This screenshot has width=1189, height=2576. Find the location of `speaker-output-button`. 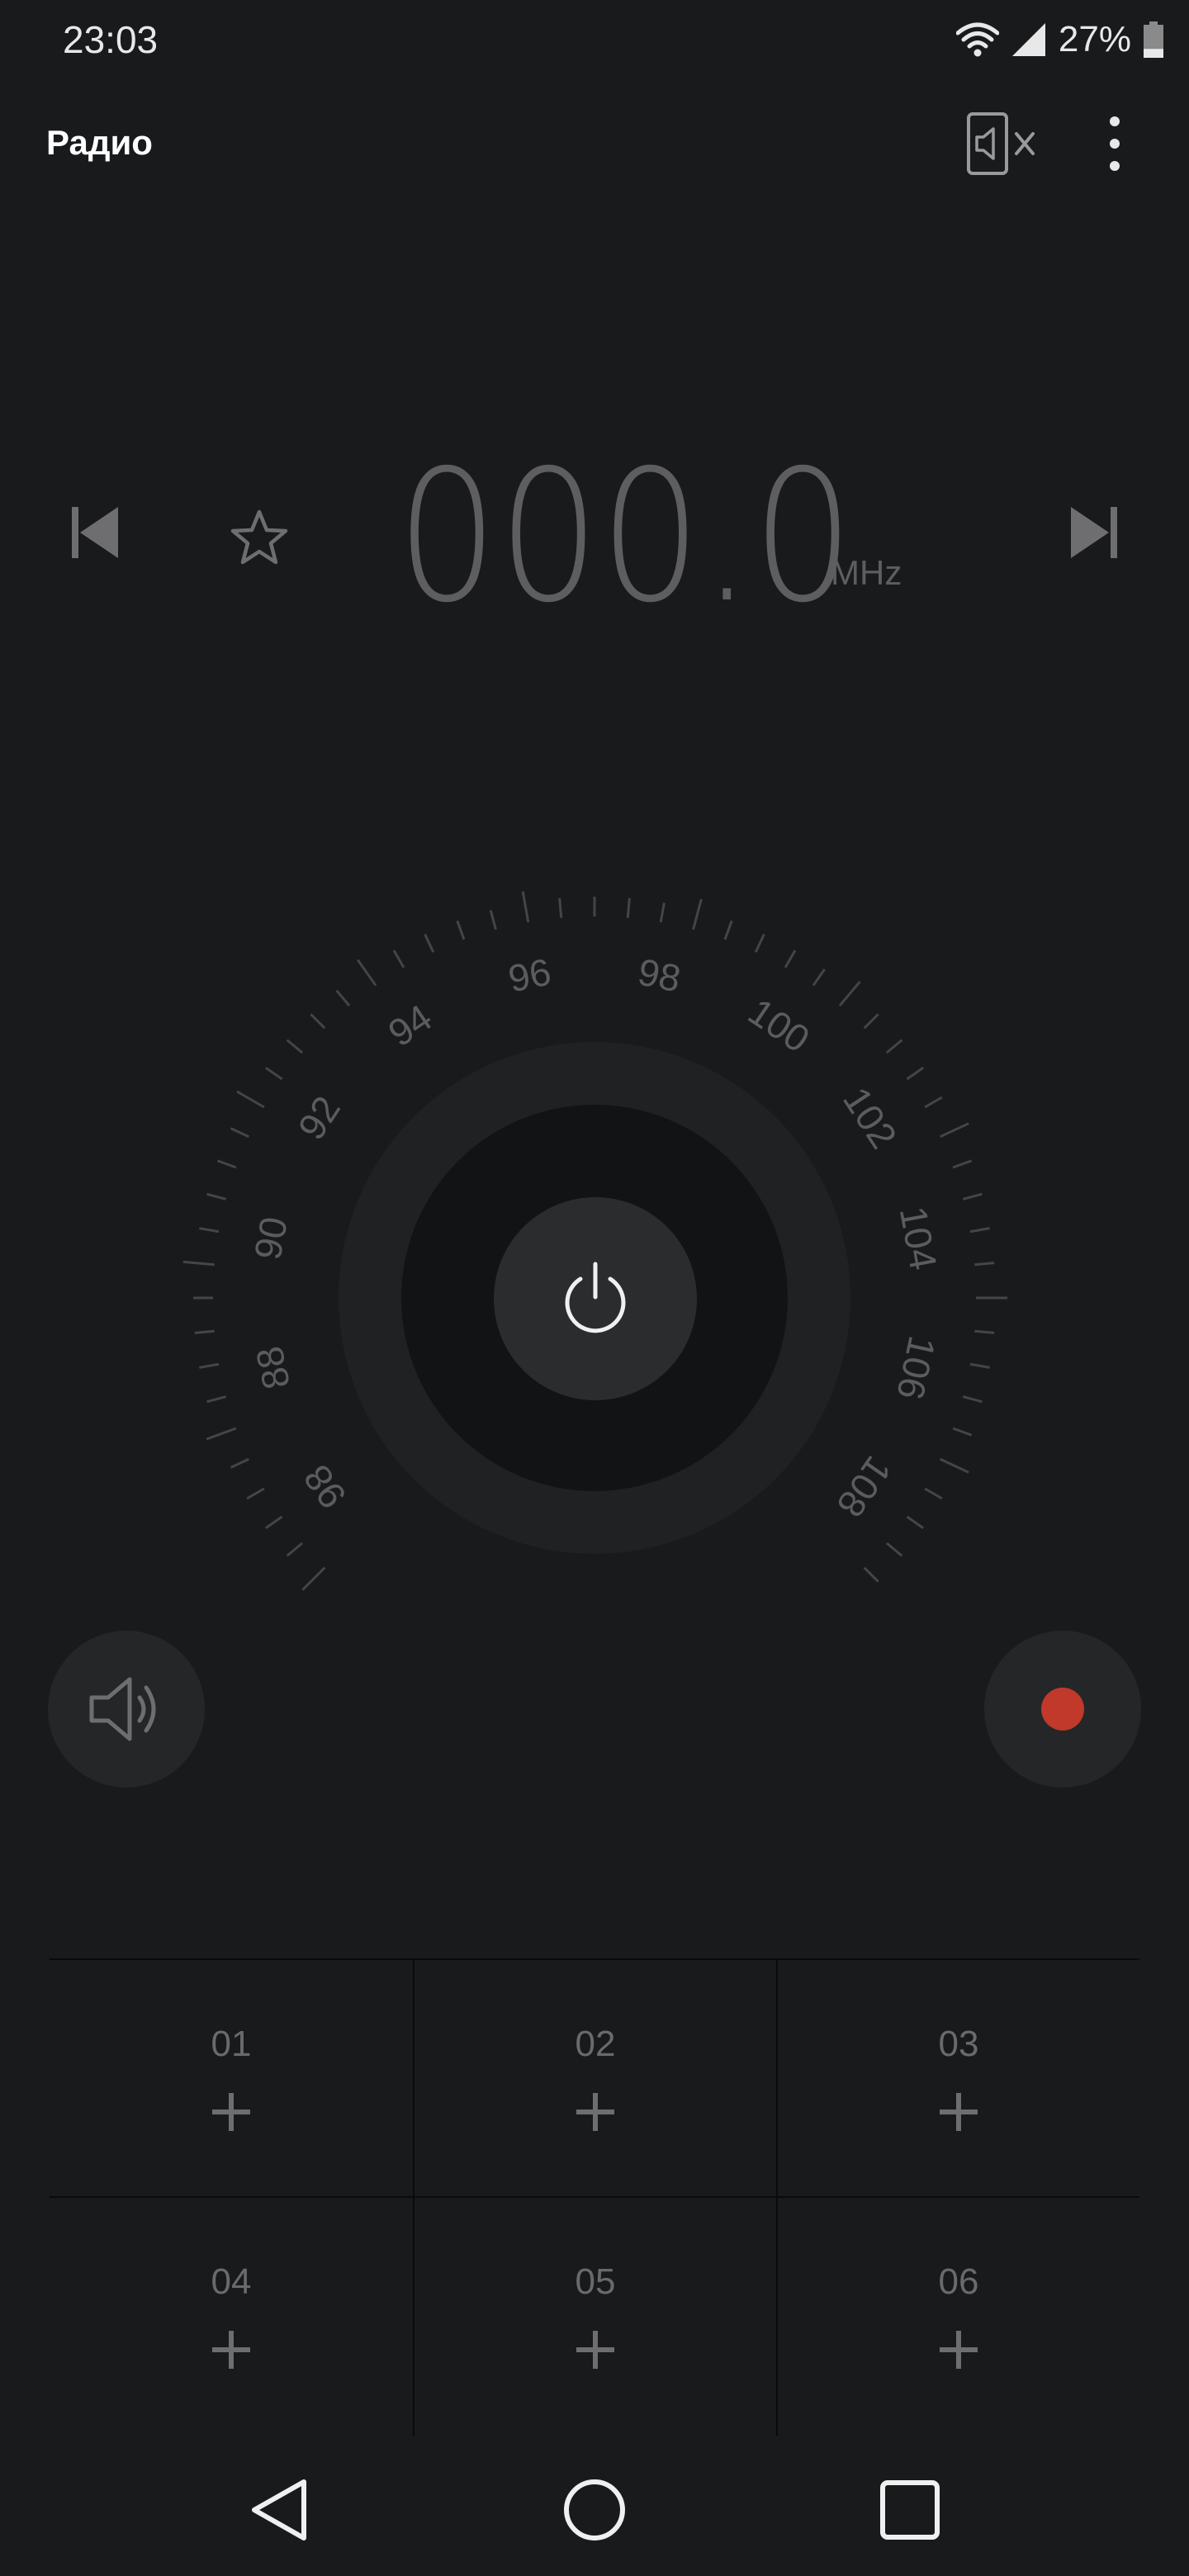

speaker-output-button is located at coordinates (126, 1709).